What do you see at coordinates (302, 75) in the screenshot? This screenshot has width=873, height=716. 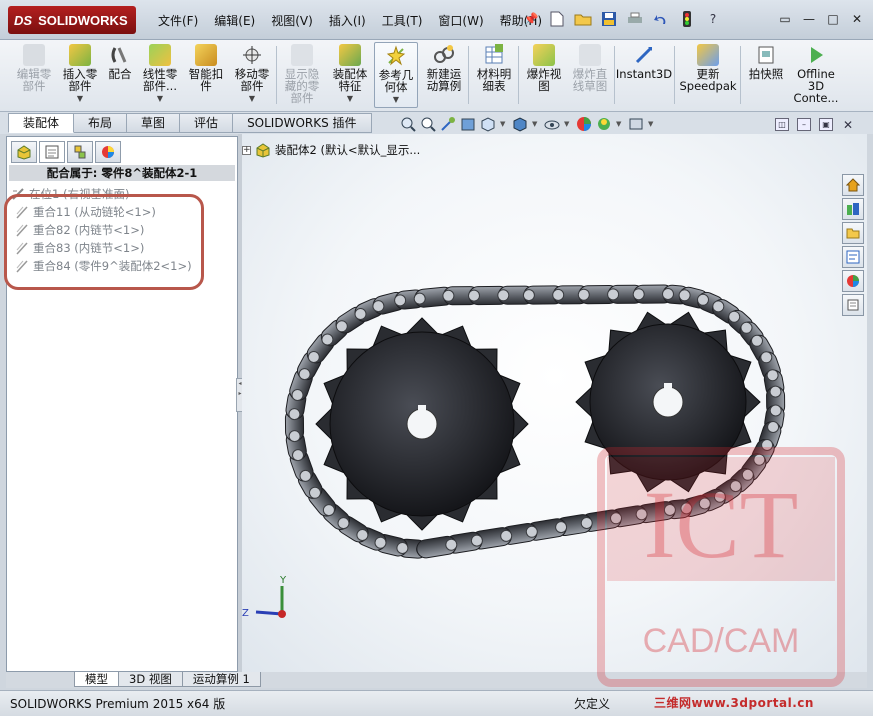 I see `show-hidden-components-button: 显示隐 藏的零 部件` at bounding box center [302, 75].